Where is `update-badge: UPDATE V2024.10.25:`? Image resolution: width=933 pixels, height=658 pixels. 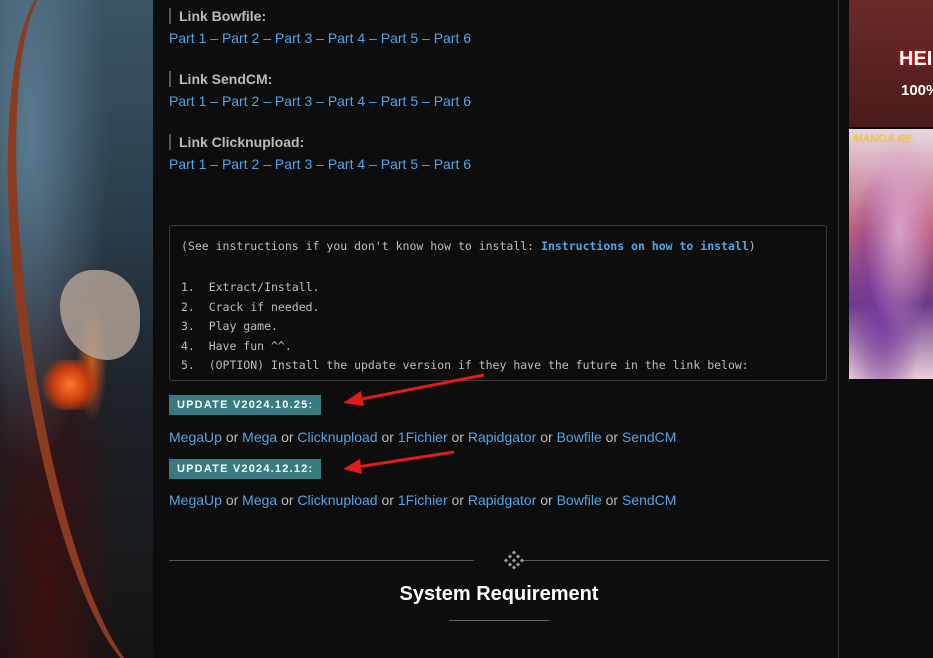 update-badge: UPDATE V2024.10.25: is located at coordinates (245, 405).